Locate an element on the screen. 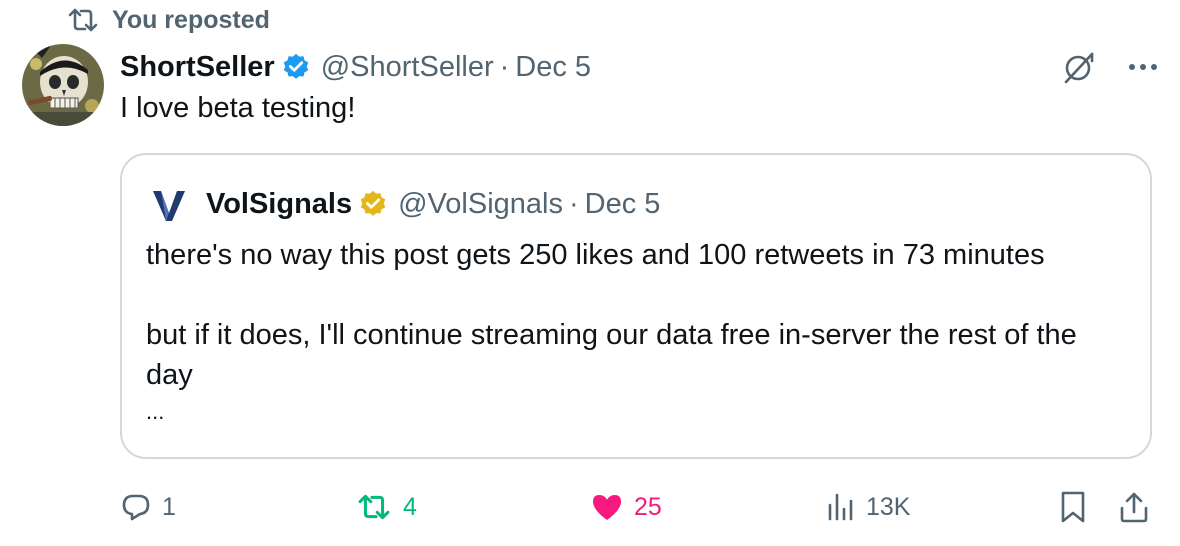  author-handle: @ShortSeller is located at coordinates (407, 67).